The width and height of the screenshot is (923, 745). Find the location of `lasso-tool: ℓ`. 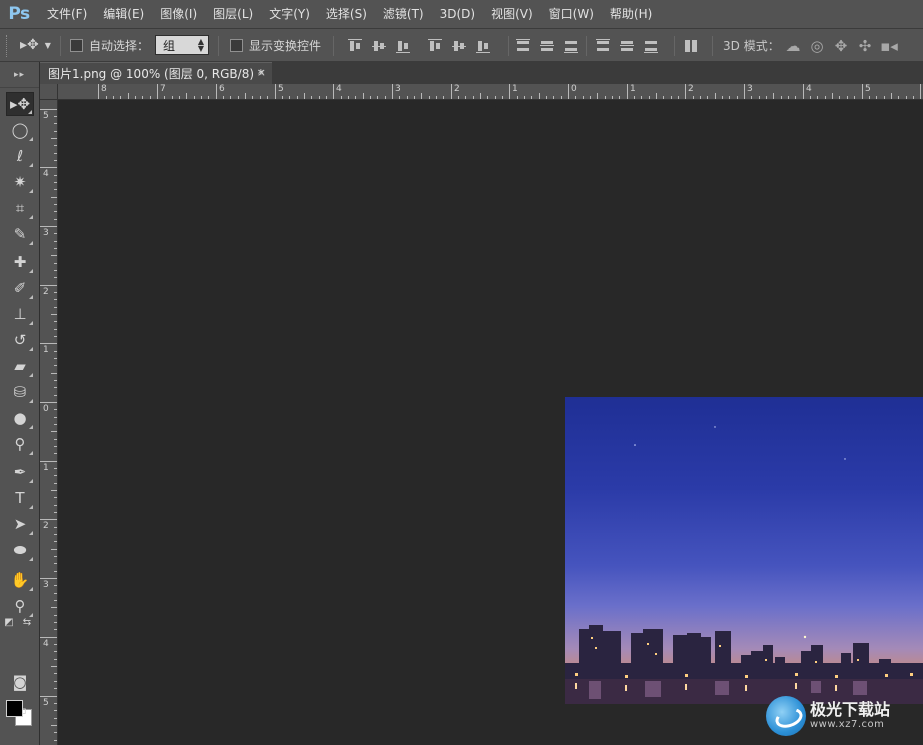

lasso-tool: ℓ is located at coordinates (20, 156).